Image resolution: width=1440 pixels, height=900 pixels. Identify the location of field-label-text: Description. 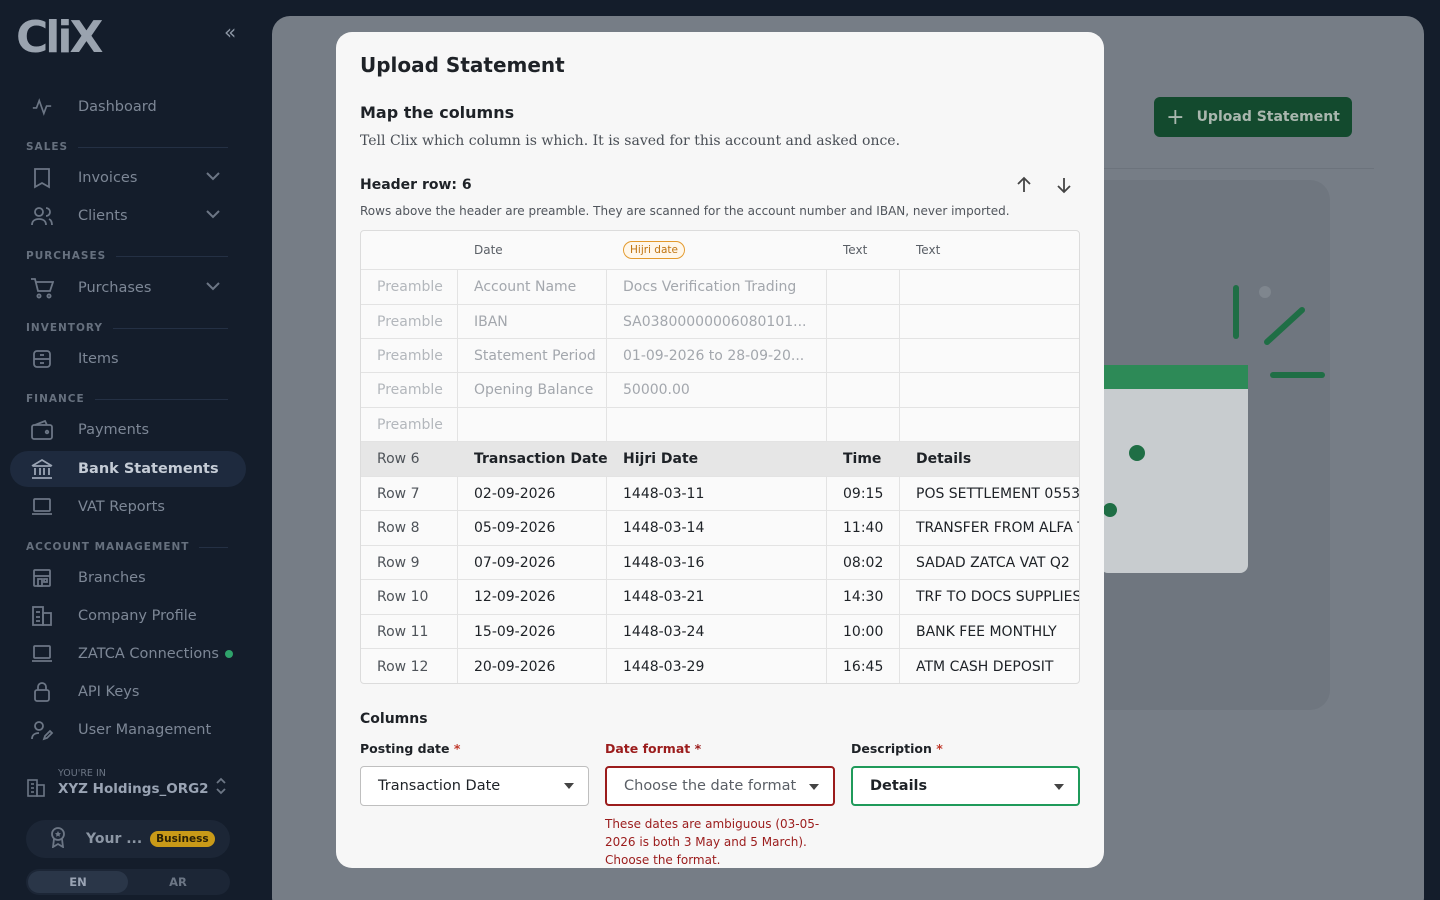
(891, 748).